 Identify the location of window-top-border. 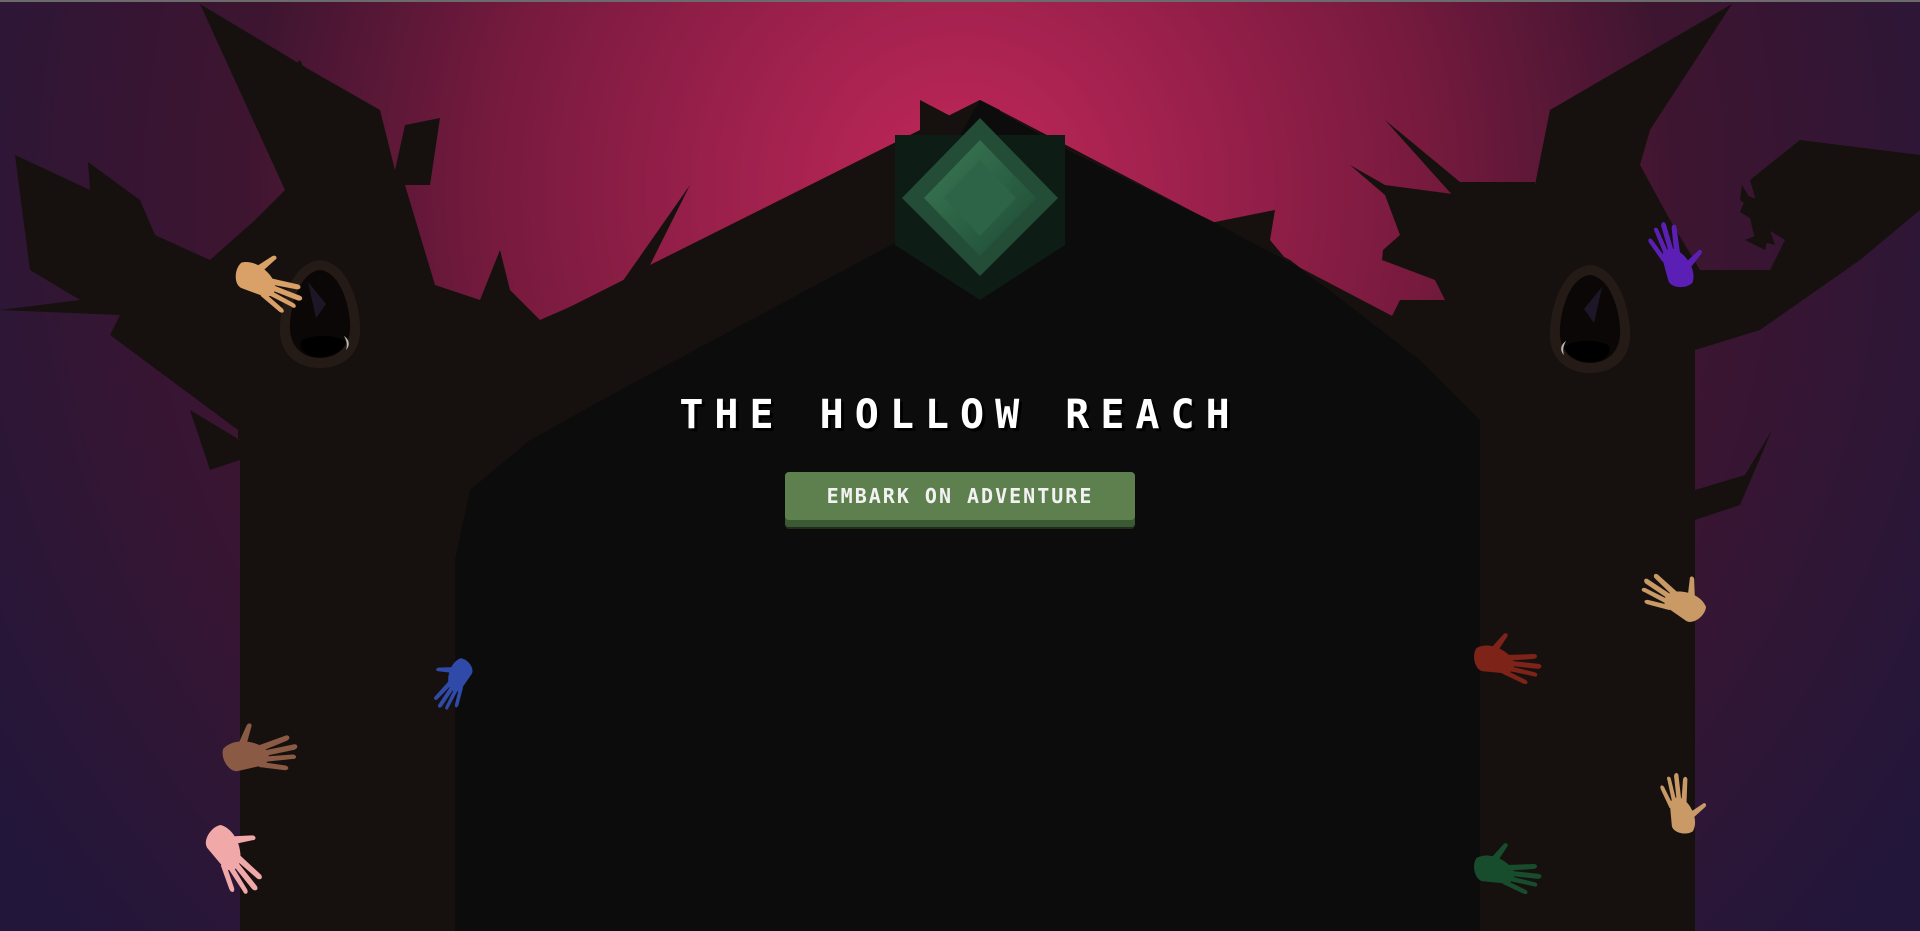
(960, 1).